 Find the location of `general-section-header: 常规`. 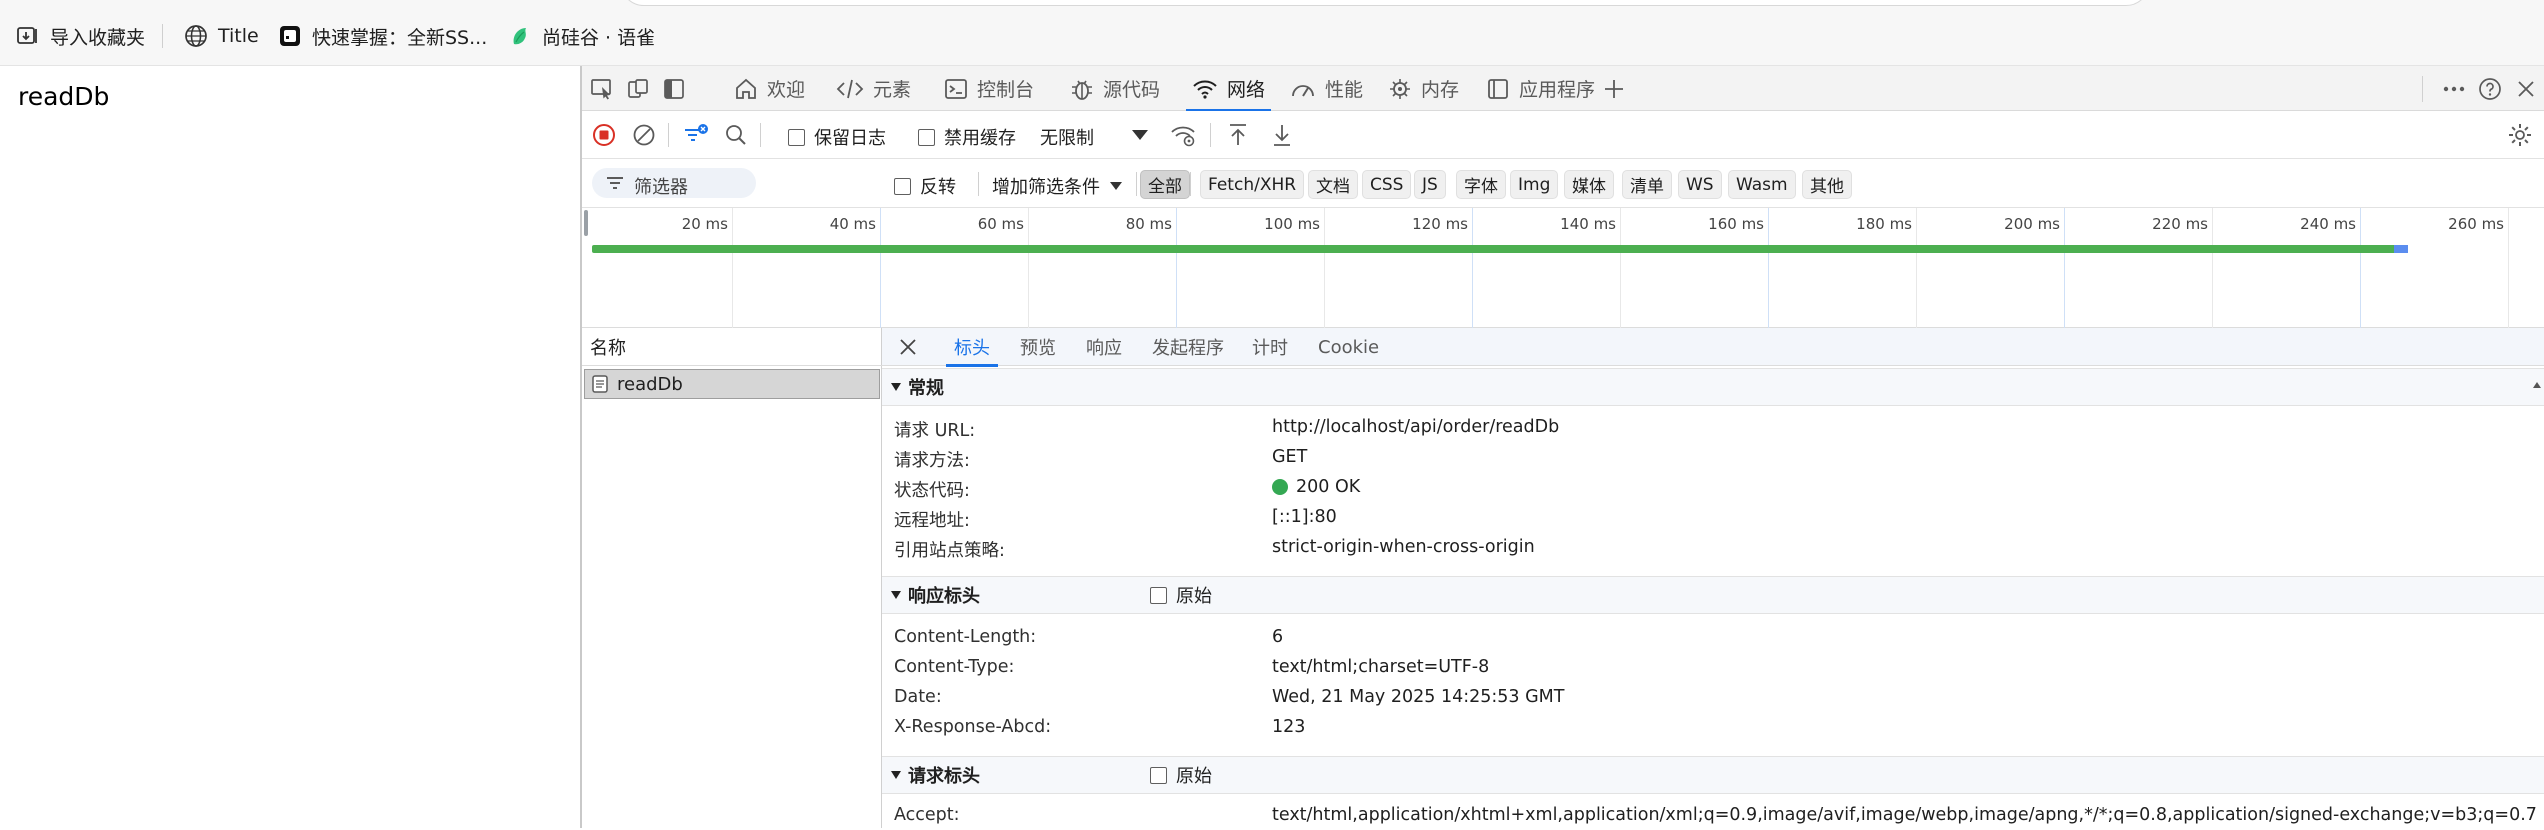

general-section-header: 常规 is located at coordinates (1713, 387).